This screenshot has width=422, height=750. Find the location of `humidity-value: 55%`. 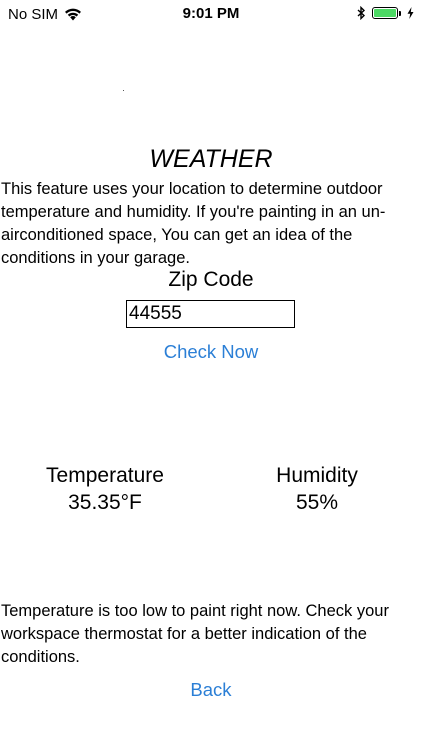

humidity-value: 55% is located at coordinates (317, 502).